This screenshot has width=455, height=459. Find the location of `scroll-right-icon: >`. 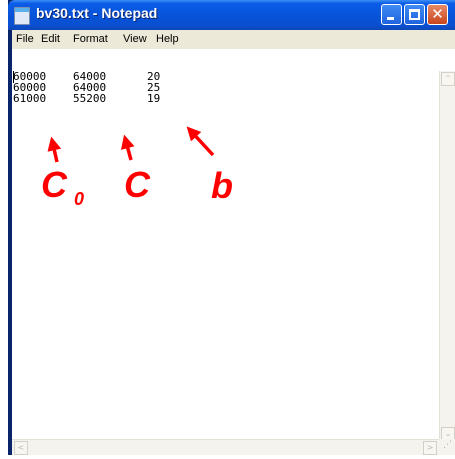

scroll-right-icon: > is located at coordinates (430, 448).